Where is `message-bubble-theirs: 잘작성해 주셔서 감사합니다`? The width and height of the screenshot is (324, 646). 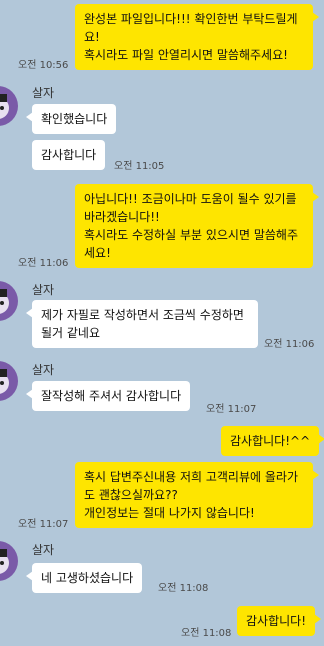 message-bubble-theirs: 잘작성해 주셔서 감사합니다 is located at coordinates (108, 396).